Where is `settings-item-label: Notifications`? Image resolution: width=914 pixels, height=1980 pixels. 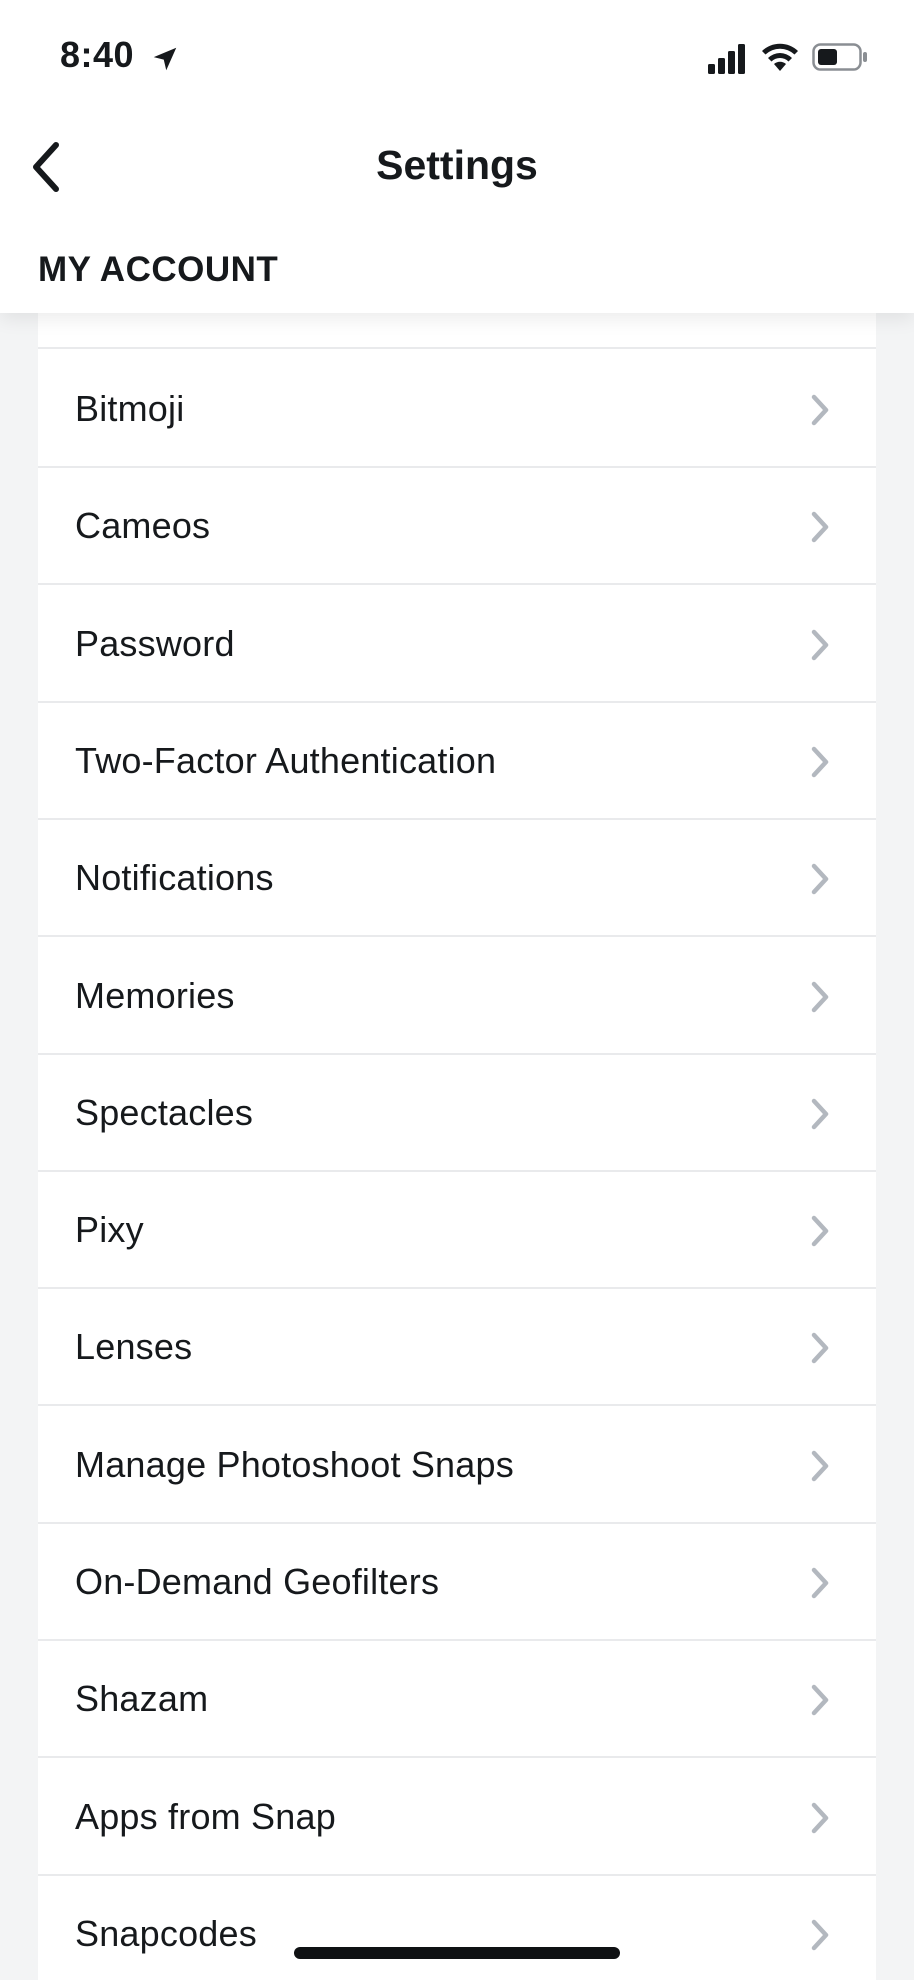
settings-item-label: Notifications is located at coordinates (174, 878).